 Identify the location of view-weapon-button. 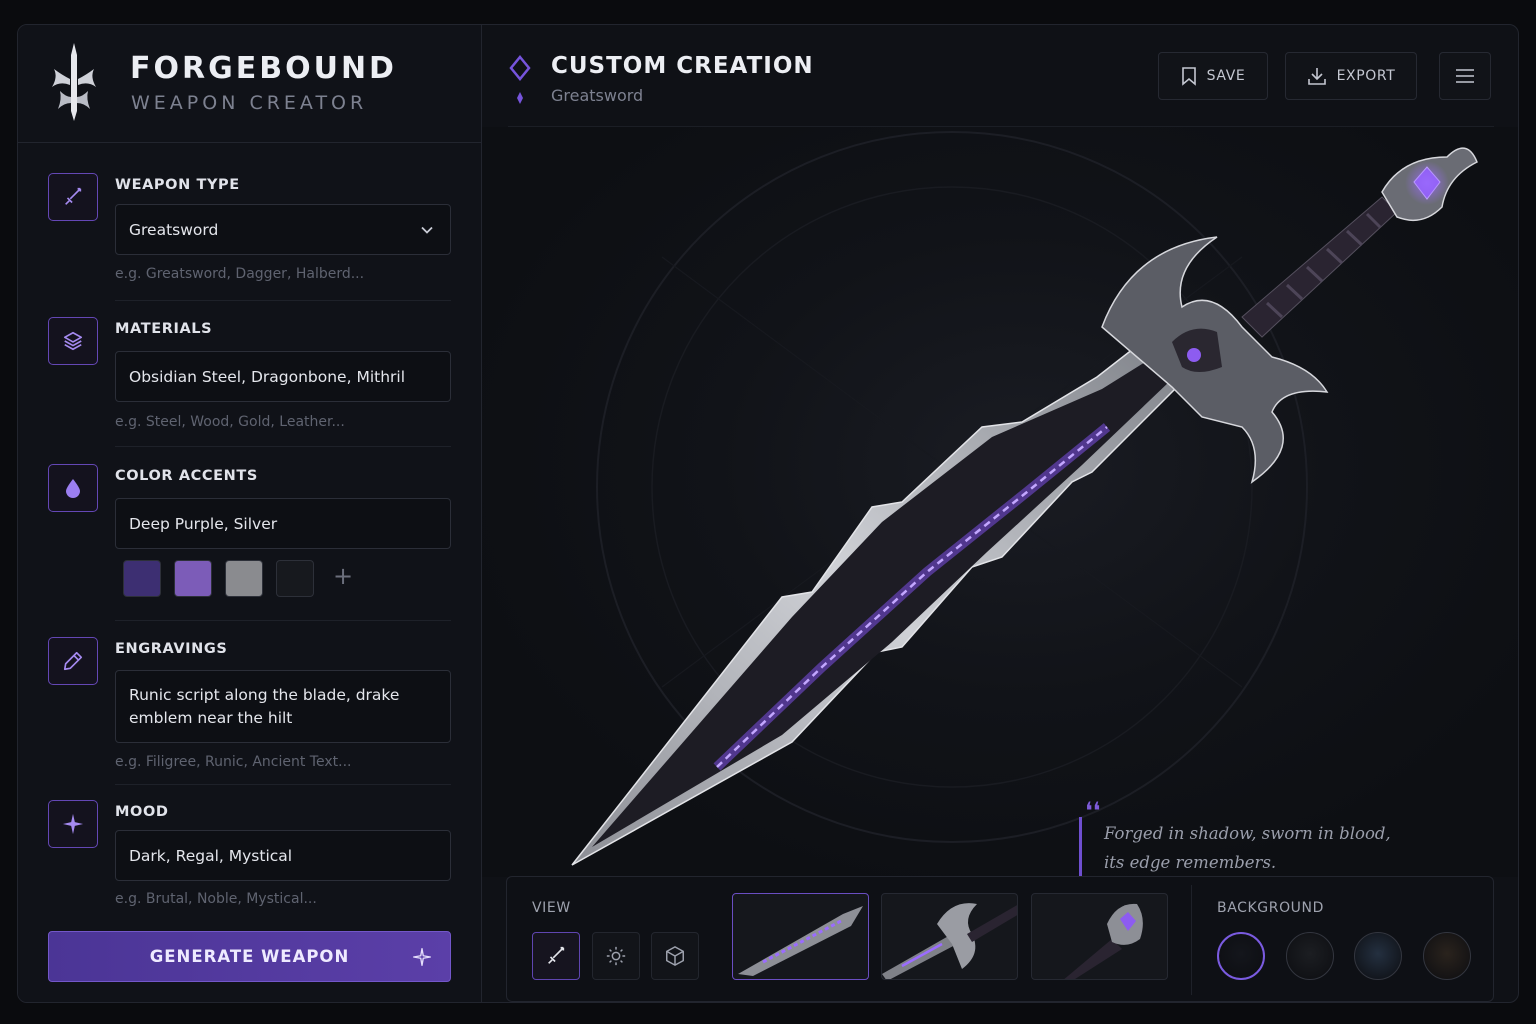
(556, 956).